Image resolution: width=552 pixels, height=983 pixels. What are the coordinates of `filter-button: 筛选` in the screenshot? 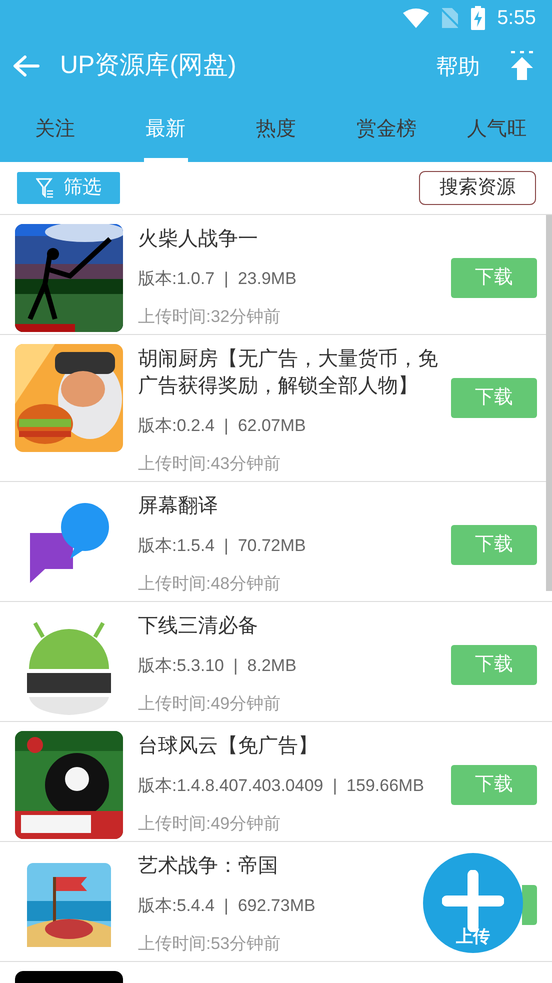 It's located at (68, 188).